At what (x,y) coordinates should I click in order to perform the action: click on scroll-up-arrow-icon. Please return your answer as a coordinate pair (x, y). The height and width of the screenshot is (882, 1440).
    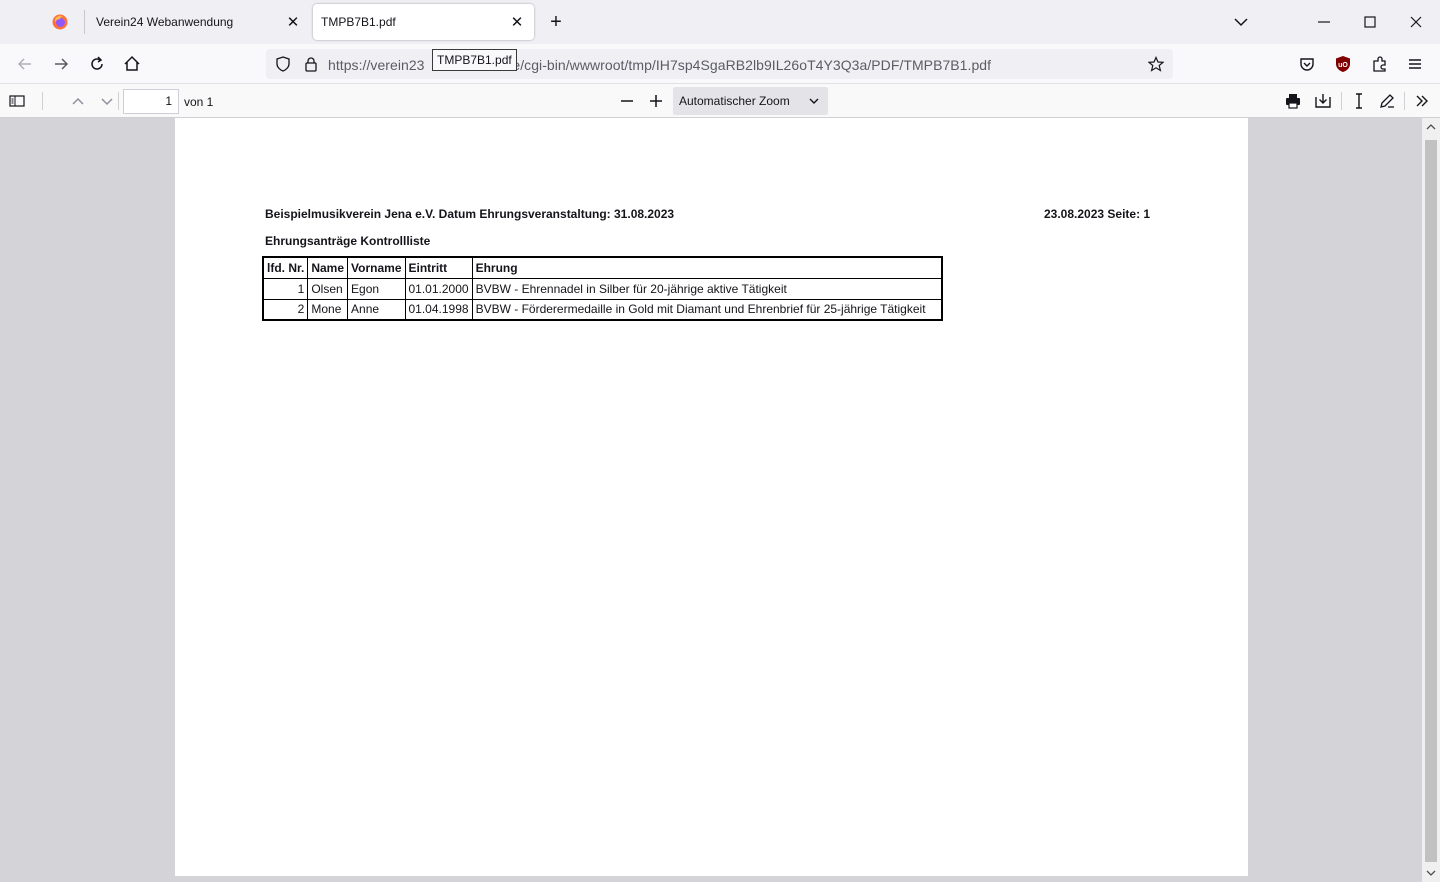
    Looking at the image, I should click on (1431, 127).